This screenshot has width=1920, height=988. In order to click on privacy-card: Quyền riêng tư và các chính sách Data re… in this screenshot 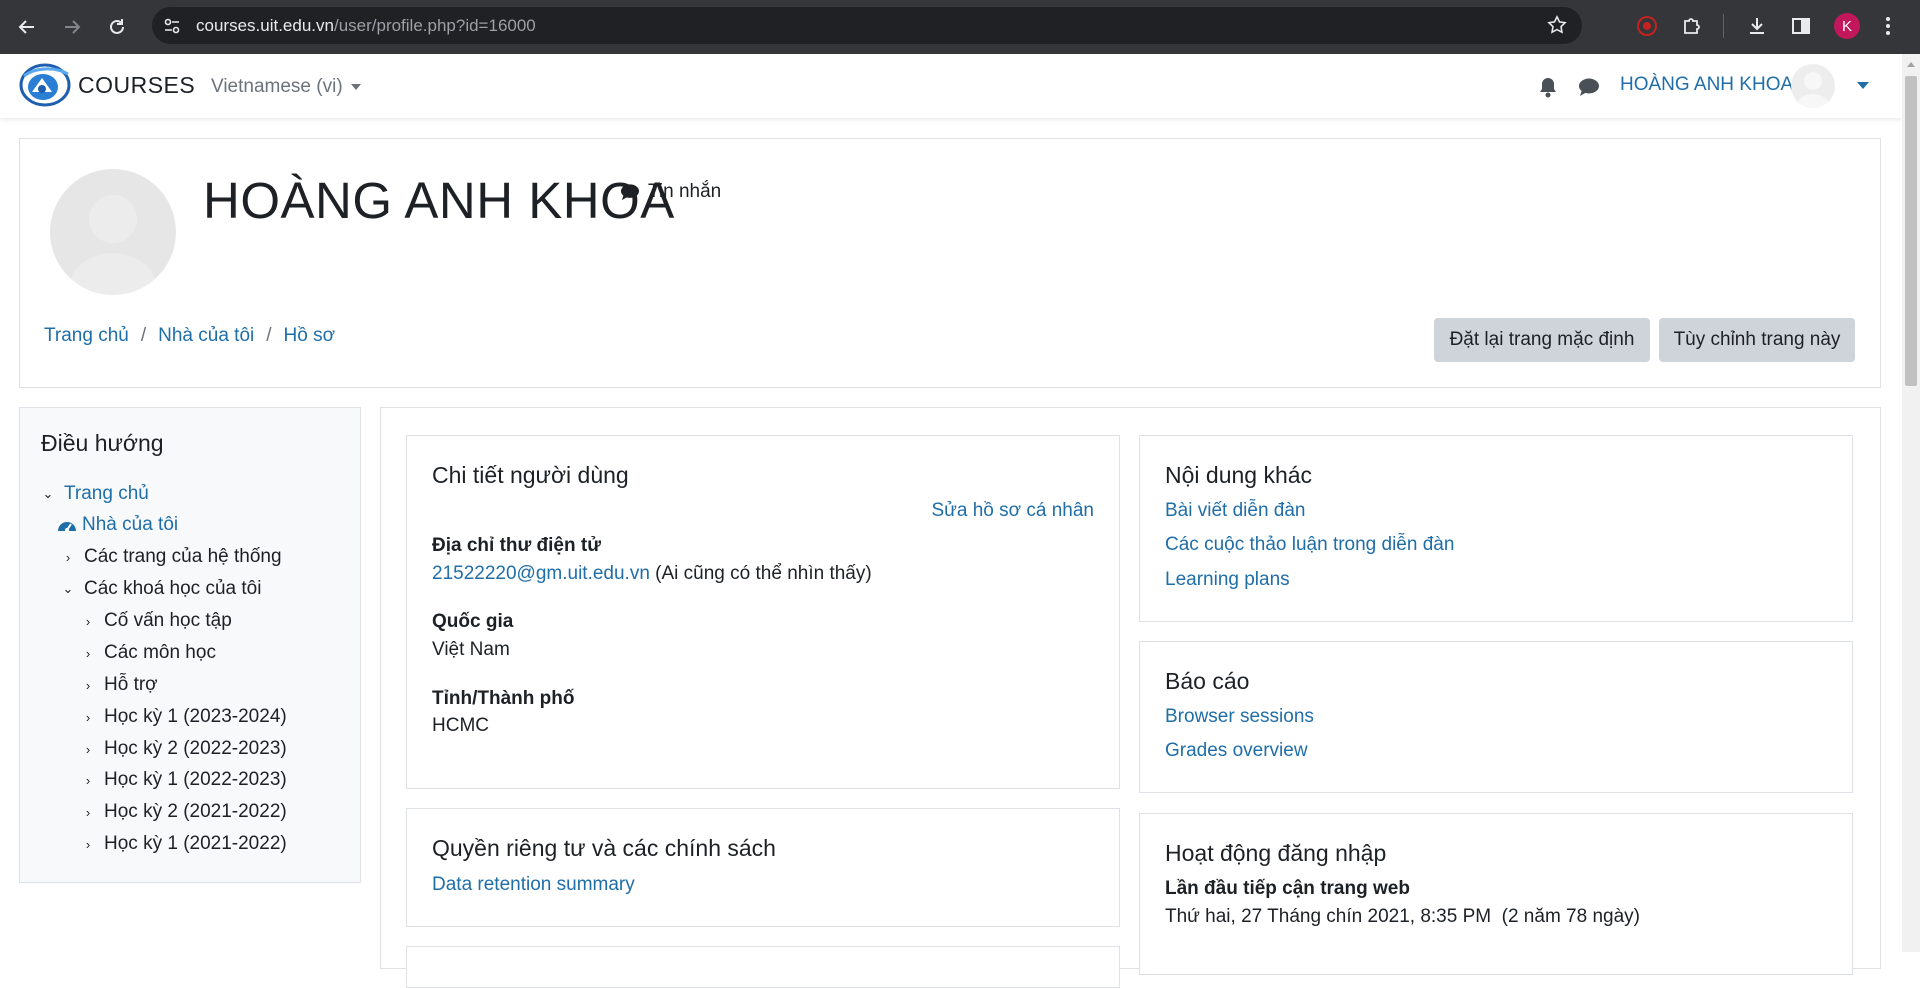, I will do `click(763, 867)`.